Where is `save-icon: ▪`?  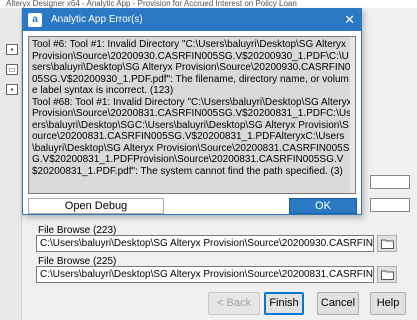 save-icon: ▪ is located at coordinates (12, 49).